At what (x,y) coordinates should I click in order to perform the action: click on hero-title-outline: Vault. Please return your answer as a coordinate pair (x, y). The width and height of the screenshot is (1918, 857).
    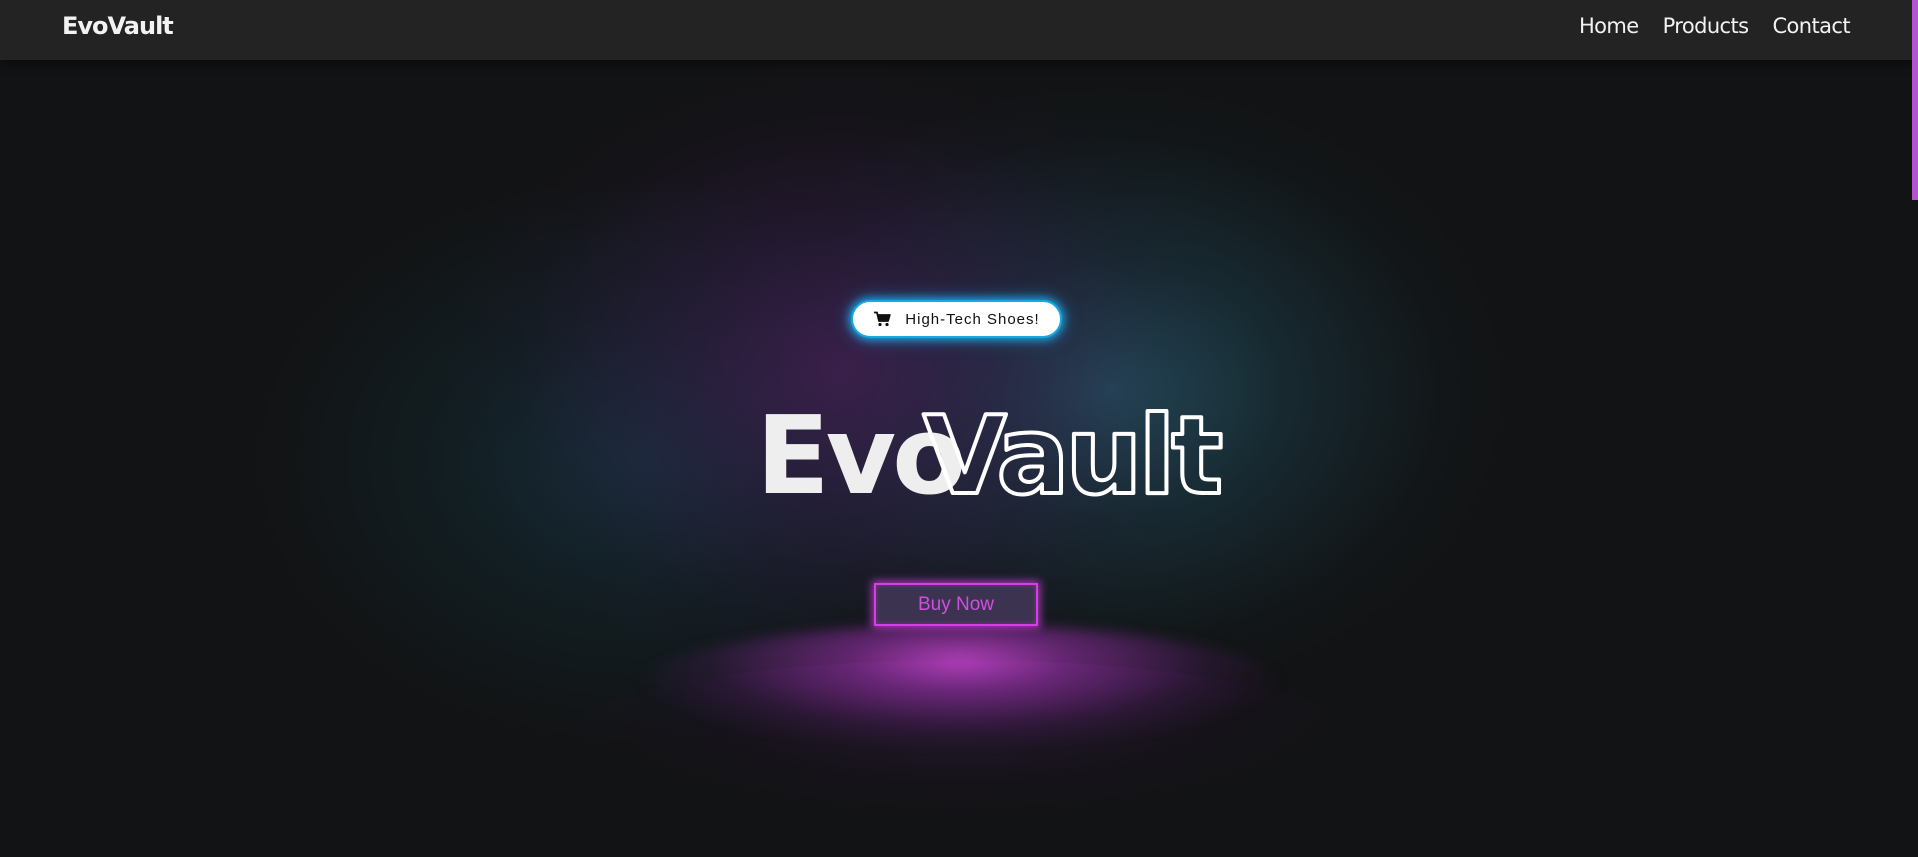
    Looking at the image, I should click on (1072, 456).